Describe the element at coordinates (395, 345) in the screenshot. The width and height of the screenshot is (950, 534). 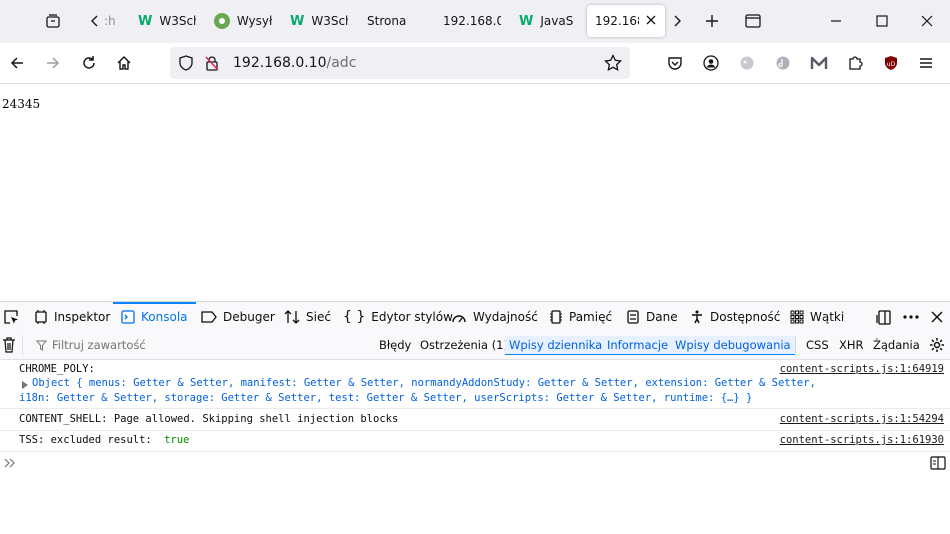
I see `filter-errors: Błędy` at that location.